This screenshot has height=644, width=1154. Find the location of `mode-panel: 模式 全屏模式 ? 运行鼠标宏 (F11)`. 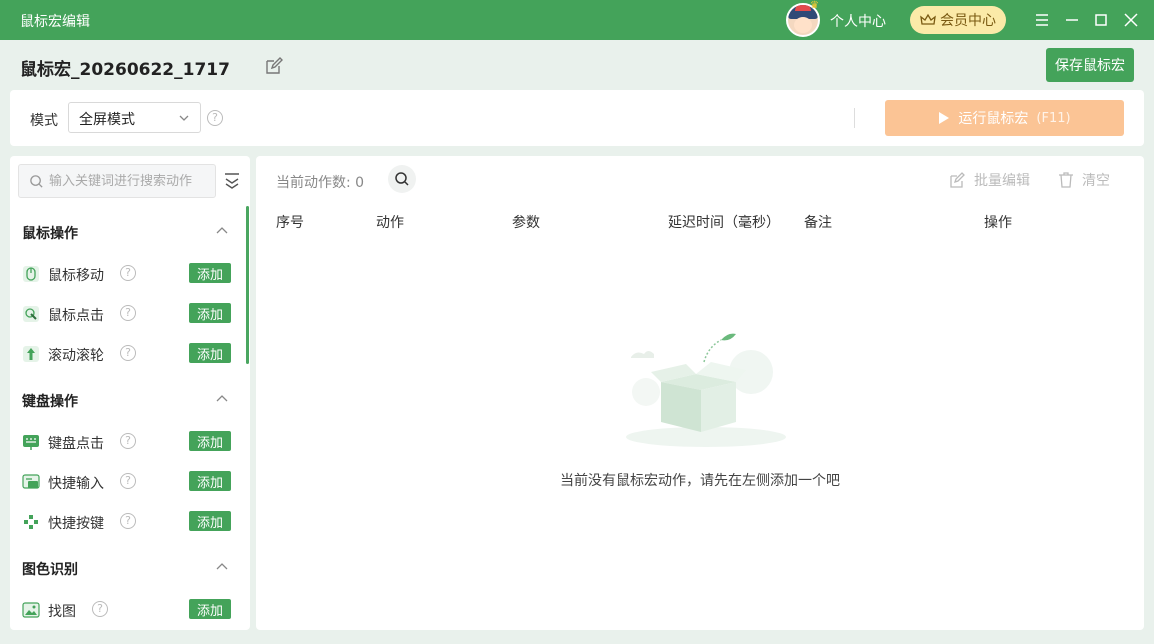

mode-panel: 模式 全屏模式 ? 运行鼠标宏 (F11) is located at coordinates (577, 118).